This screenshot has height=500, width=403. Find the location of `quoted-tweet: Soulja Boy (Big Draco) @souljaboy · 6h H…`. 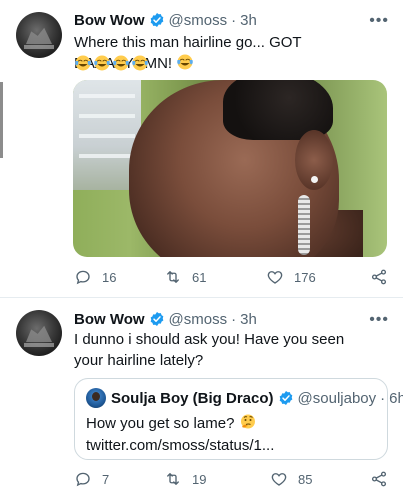

quoted-tweet: Soulja Boy (Big Draco) @souljaboy · 6h H… is located at coordinates (238, 419).